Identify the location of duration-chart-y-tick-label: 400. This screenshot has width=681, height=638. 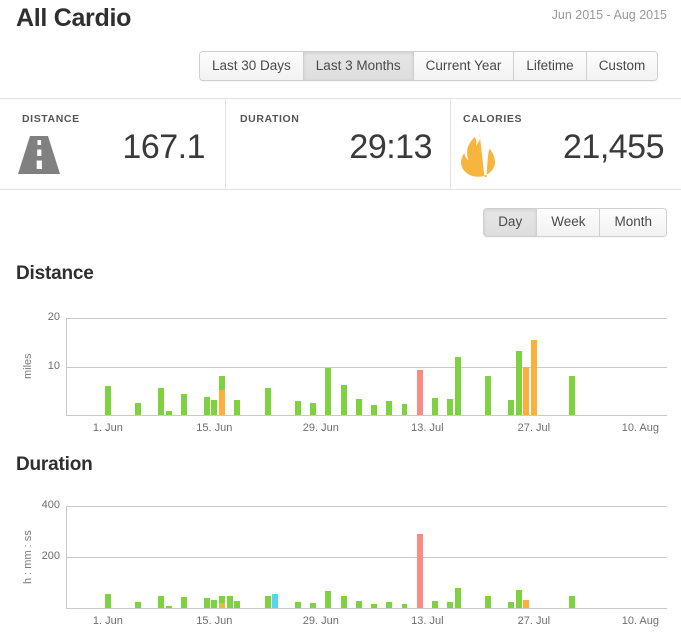
(50, 505).